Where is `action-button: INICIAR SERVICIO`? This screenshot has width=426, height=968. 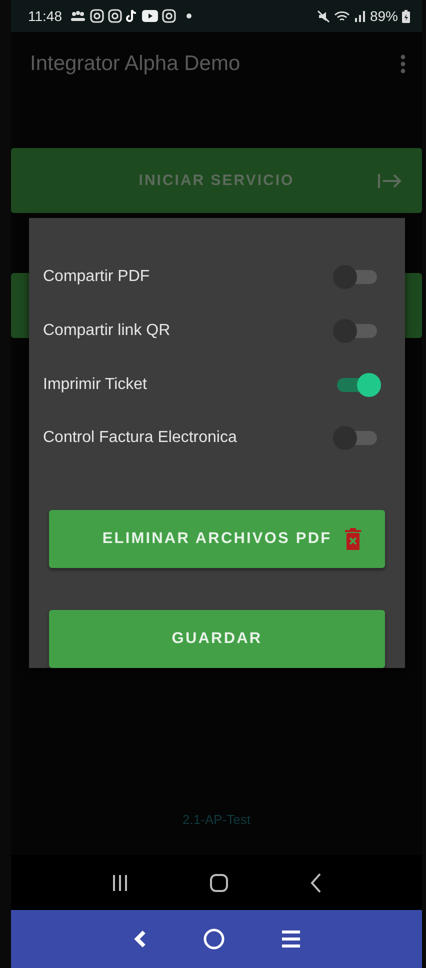
action-button: INICIAR SERVICIO is located at coordinates (216, 180).